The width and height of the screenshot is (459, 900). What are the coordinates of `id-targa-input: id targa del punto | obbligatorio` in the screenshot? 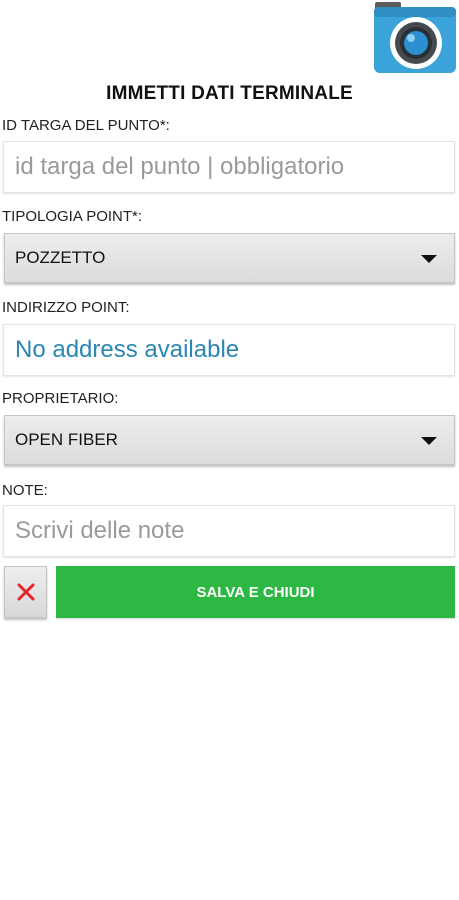 It's located at (229, 167).